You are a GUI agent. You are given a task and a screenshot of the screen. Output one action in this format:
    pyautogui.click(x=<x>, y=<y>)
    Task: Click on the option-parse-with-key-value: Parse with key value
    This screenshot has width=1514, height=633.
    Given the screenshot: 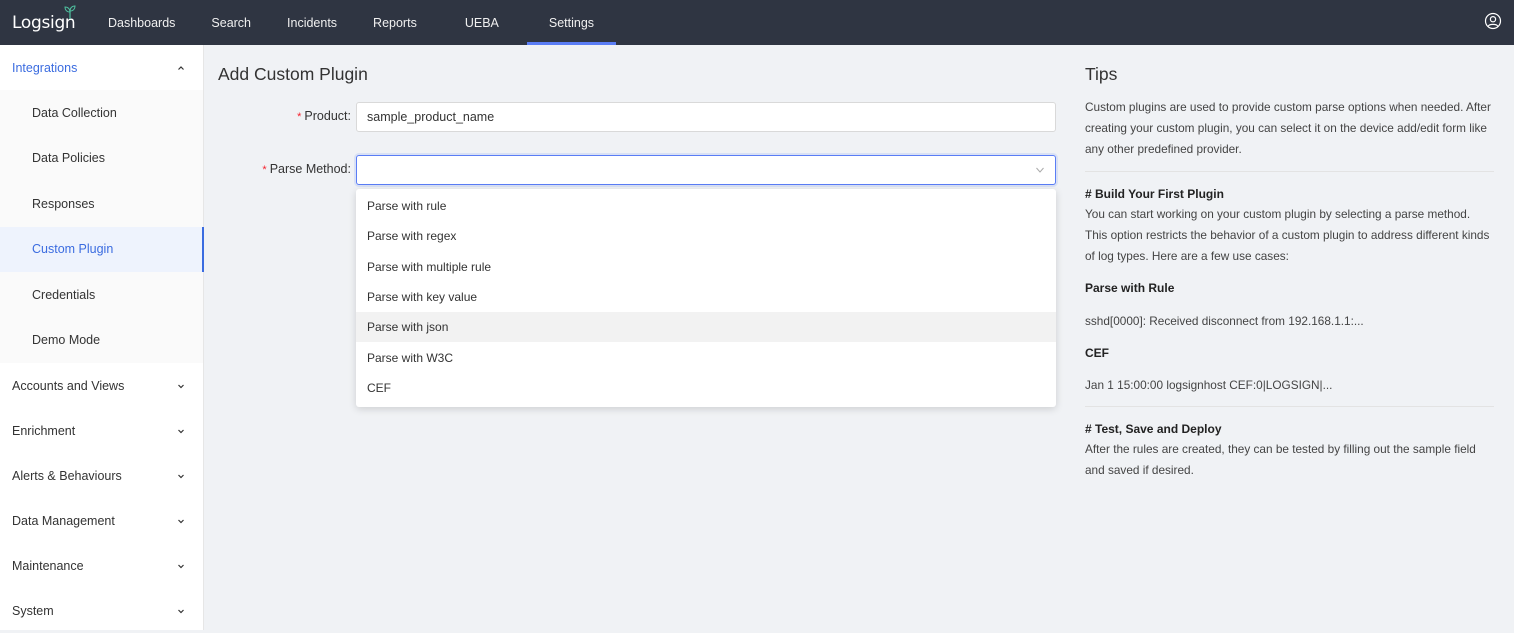 What is the action you would take?
    pyautogui.click(x=706, y=297)
    